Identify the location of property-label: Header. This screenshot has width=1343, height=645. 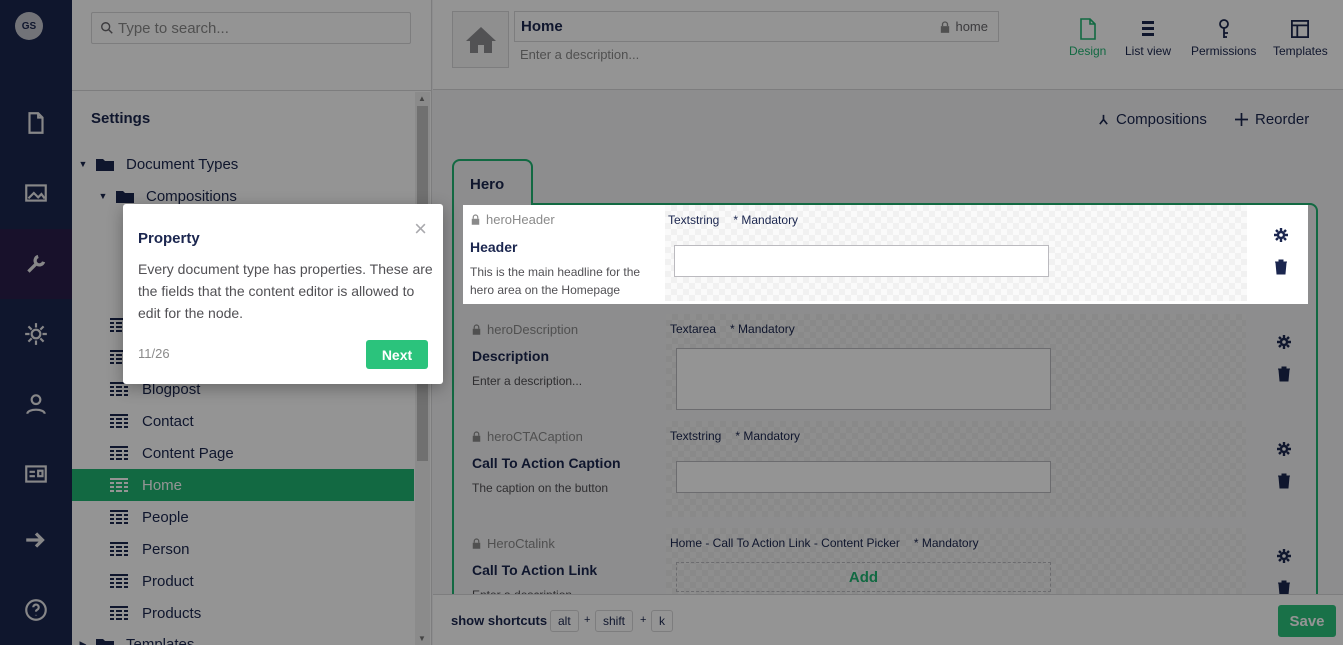
(494, 247).